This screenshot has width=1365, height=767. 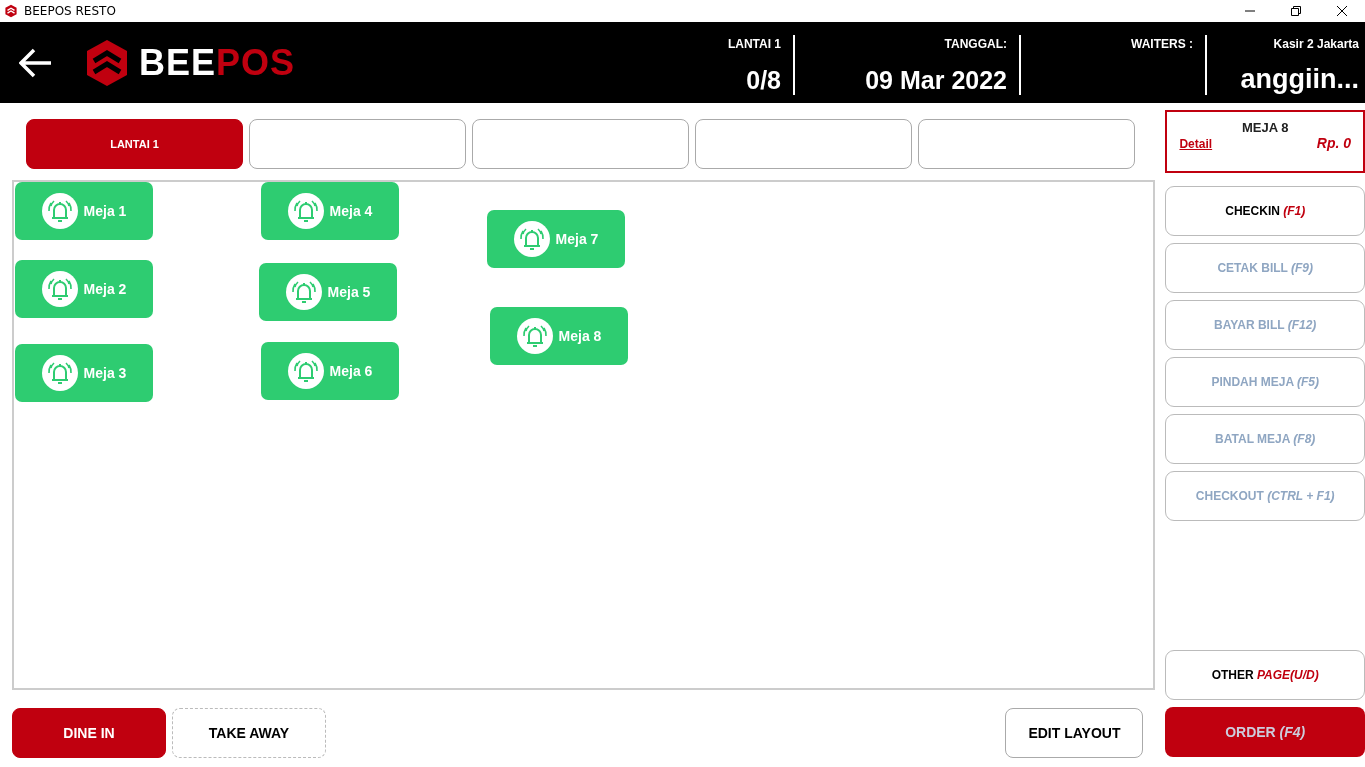 What do you see at coordinates (1265, 675) in the screenshot?
I see `other-page-button: OTHER PAGE(U/D)` at bounding box center [1265, 675].